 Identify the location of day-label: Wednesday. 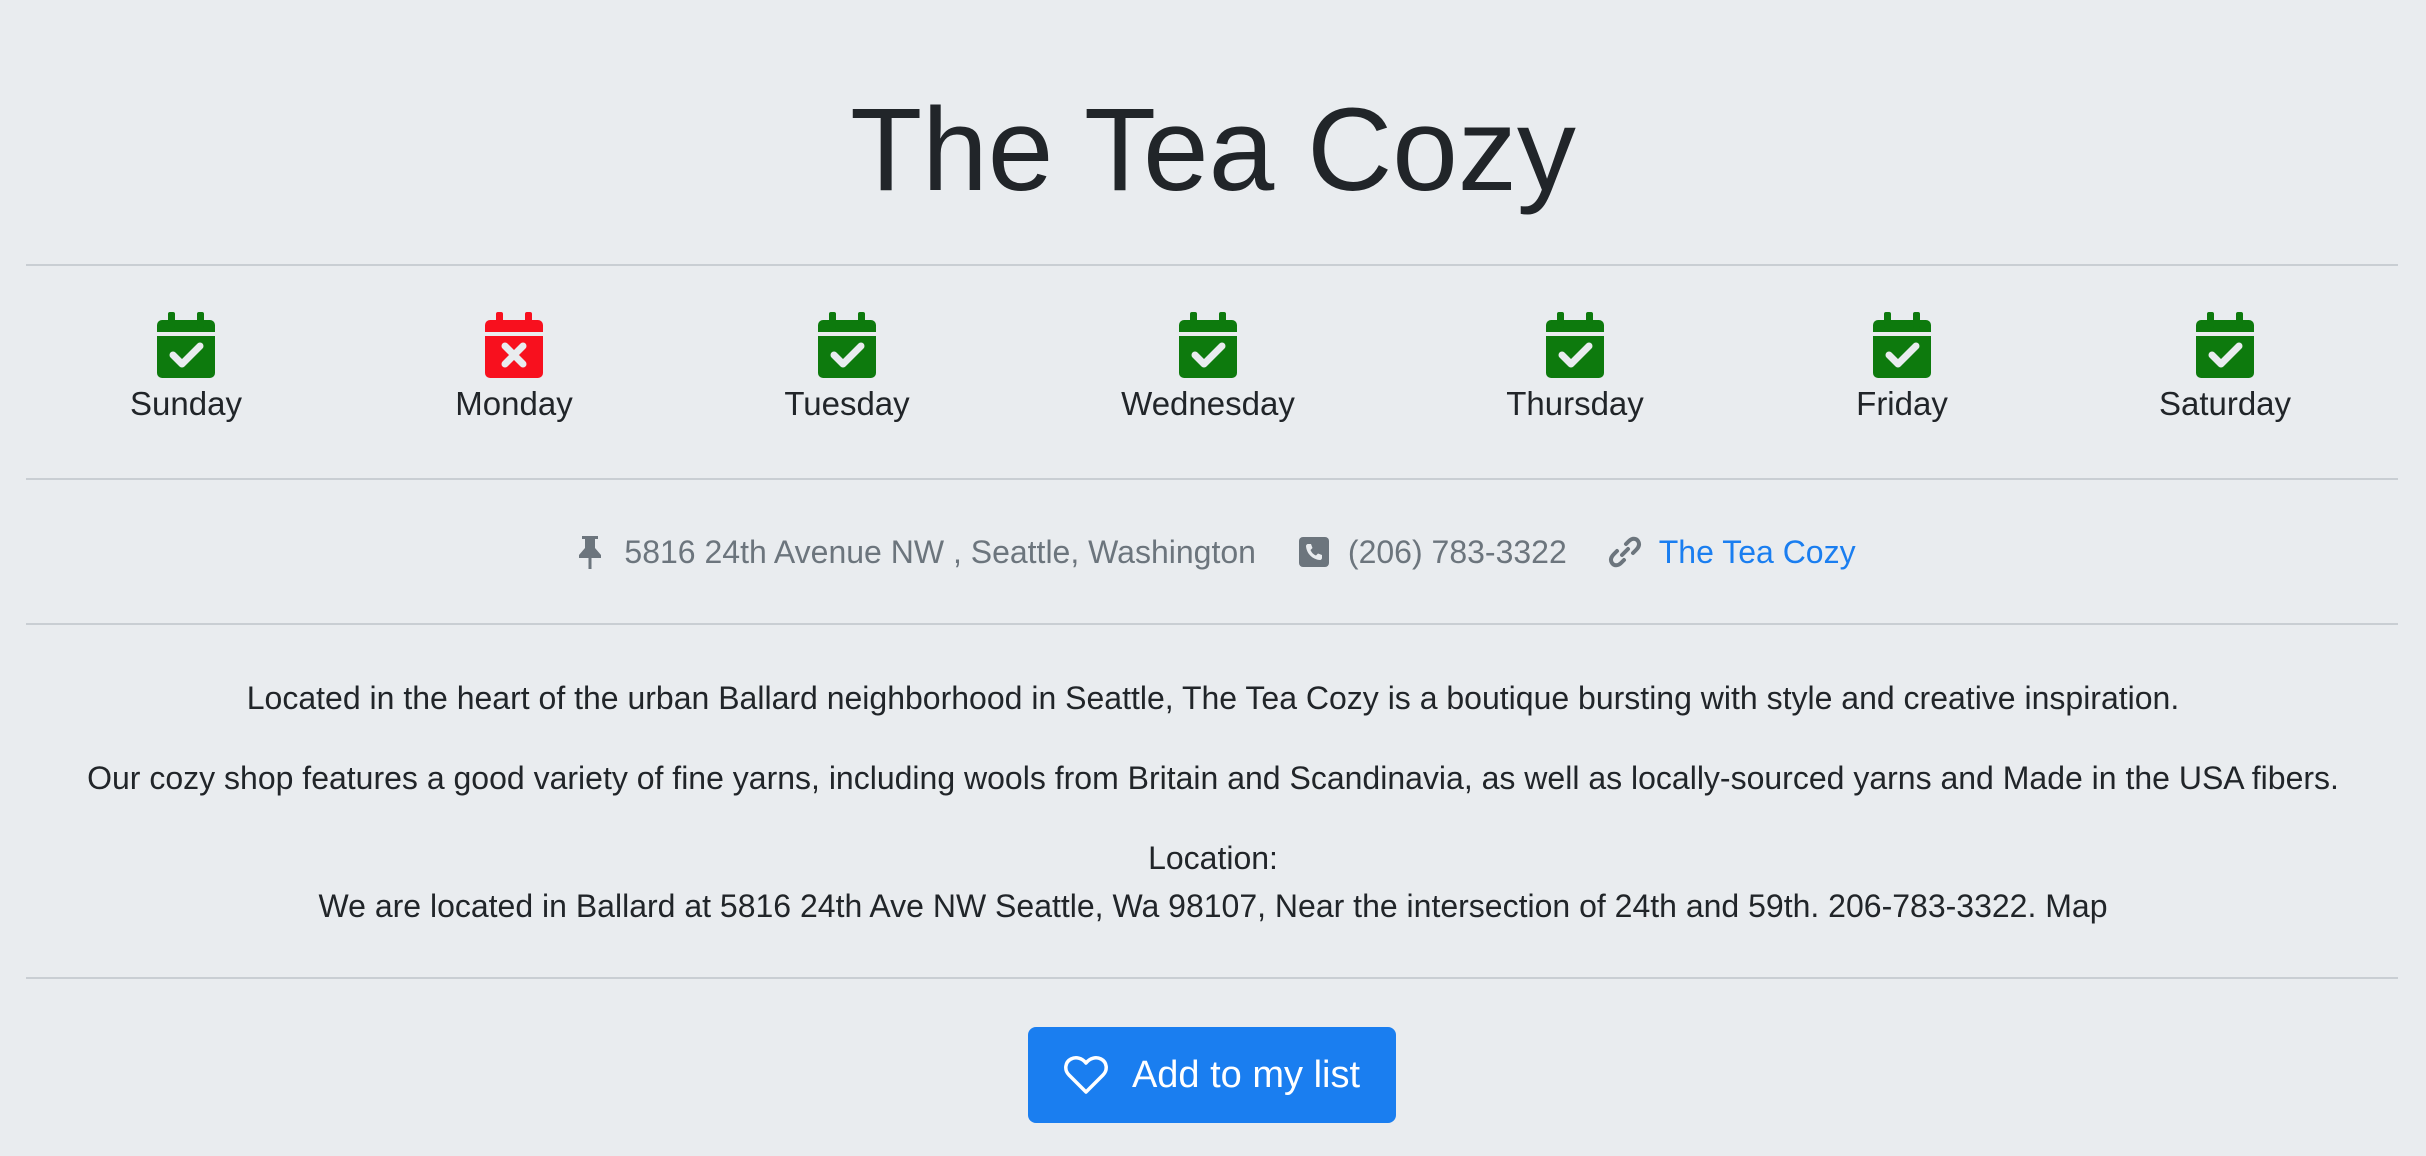
(1208, 403).